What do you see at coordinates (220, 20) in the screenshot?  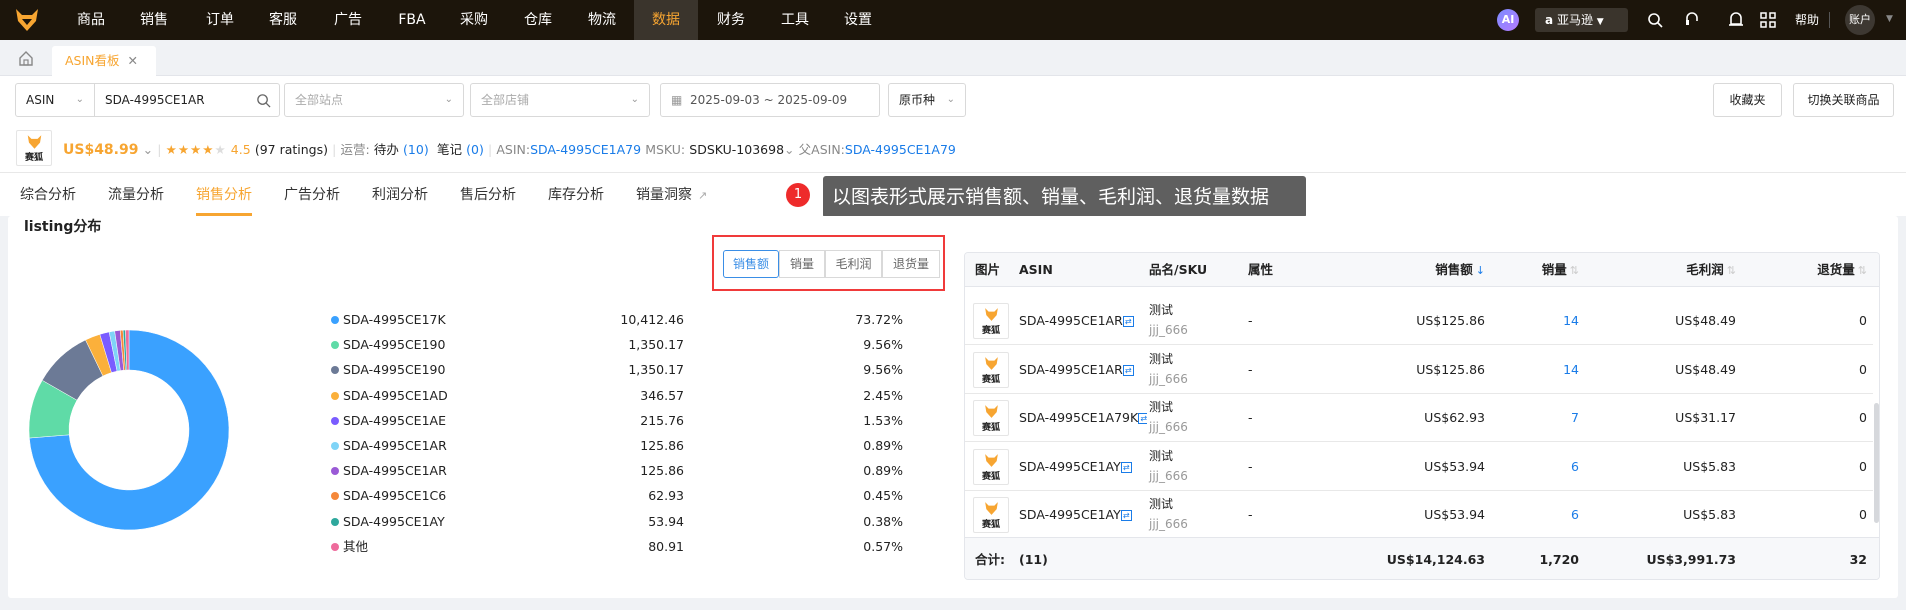 I see `nav-item: 订单` at bounding box center [220, 20].